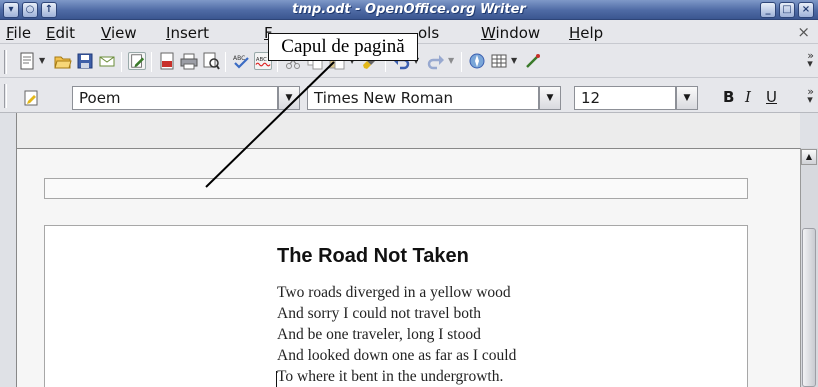 The image size is (818, 387). I want to click on minimize-icon: _, so click(768, 9).